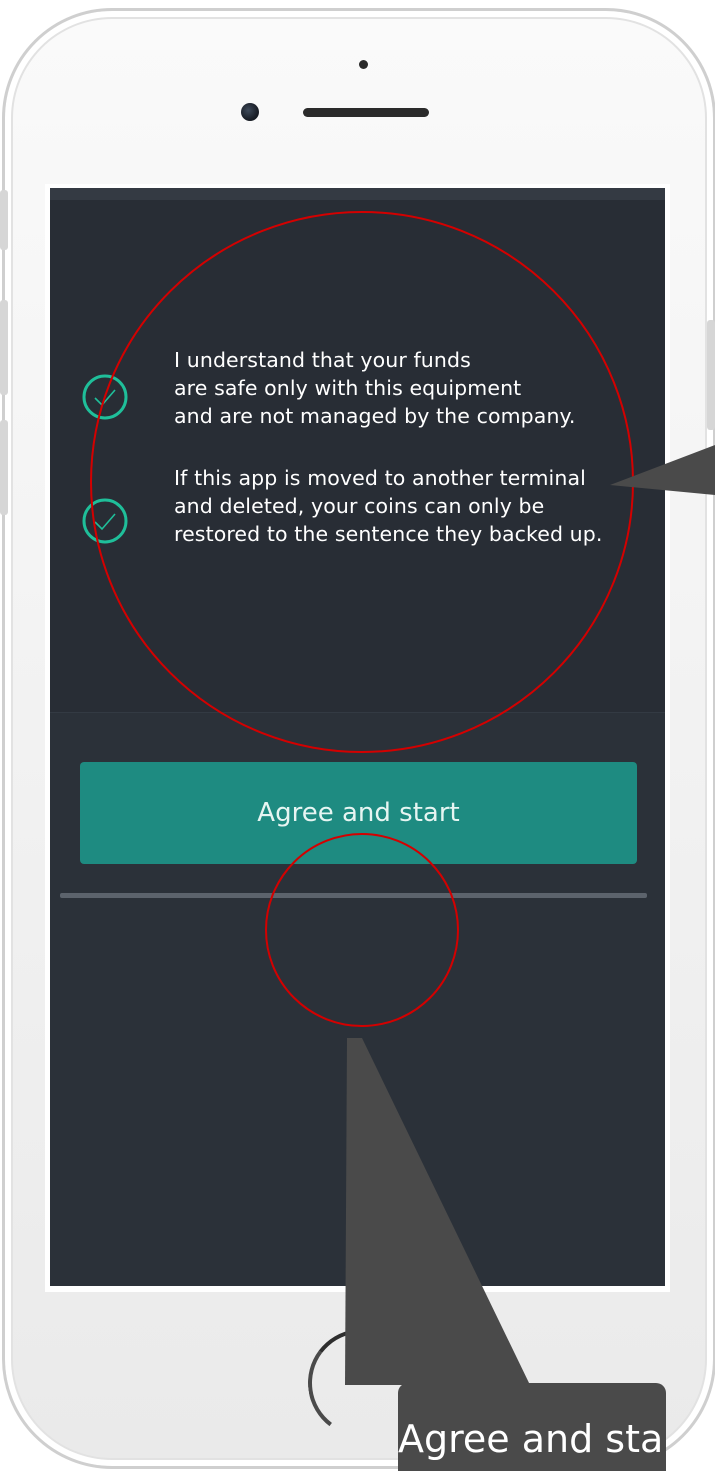 The height and width of the screenshot is (1471, 715). What do you see at coordinates (250, 112) in the screenshot?
I see `front-camera` at bounding box center [250, 112].